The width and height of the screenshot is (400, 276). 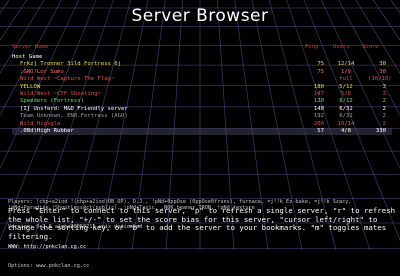 What do you see at coordinates (202, 124) in the screenshot?
I see `server-row: Wild Higsgla 200 10/14 2` at bounding box center [202, 124].